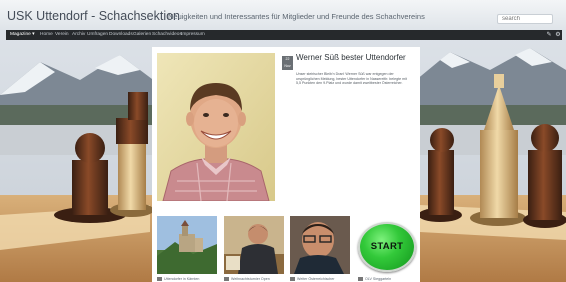 Image resolution: width=566 pixels, height=282 pixels. I want to click on nav-item-schachvideos: Schachvideos, so click(167, 35).